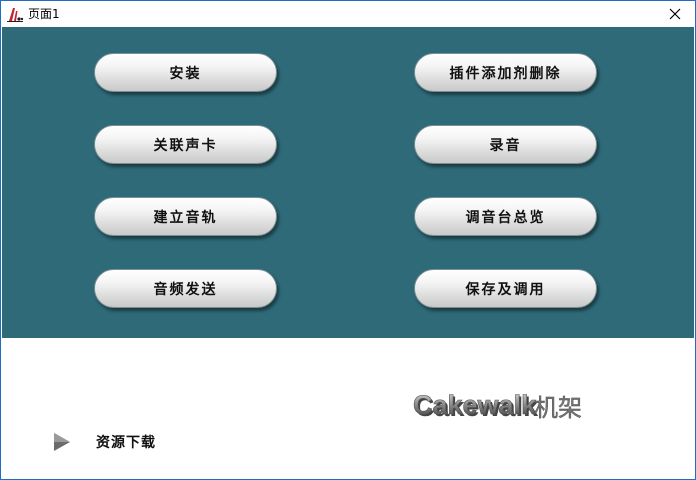 The width and height of the screenshot is (696, 480). I want to click on audio-send-button: 音频发送, so click(185, 288).